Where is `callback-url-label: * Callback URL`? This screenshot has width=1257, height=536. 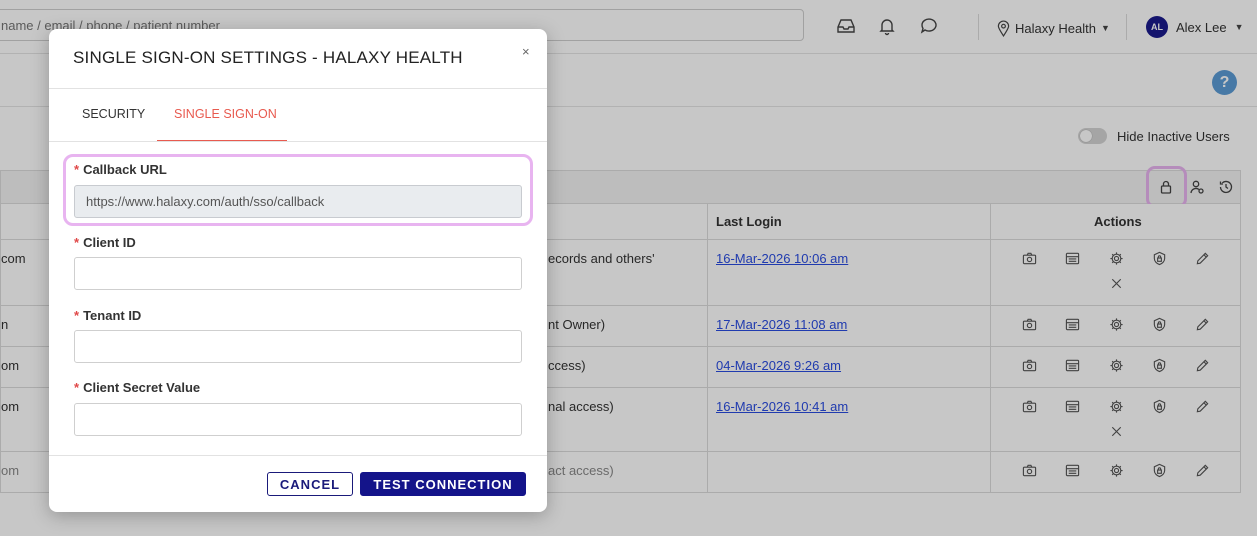
callback-url-label: * Callback URL is located at coordinates (120, 169).